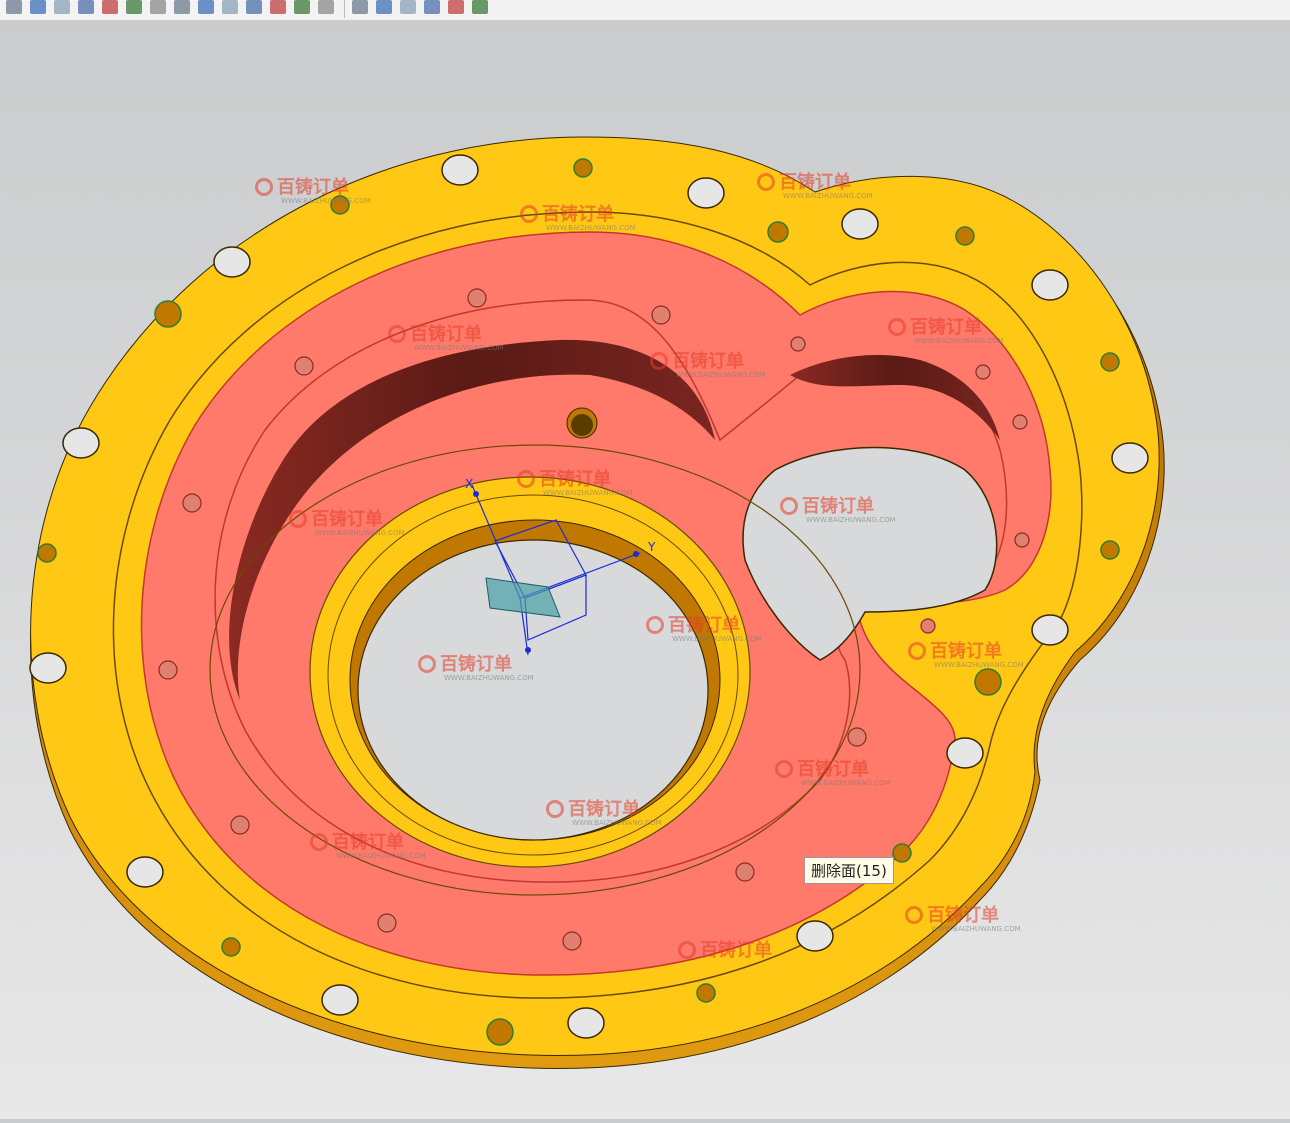 The width and height of the screenshot is (1290, 1123). What do you see at coordinates (432, 7) in the screenshot?
I see `render-icon` at bounding box center [432, 7].